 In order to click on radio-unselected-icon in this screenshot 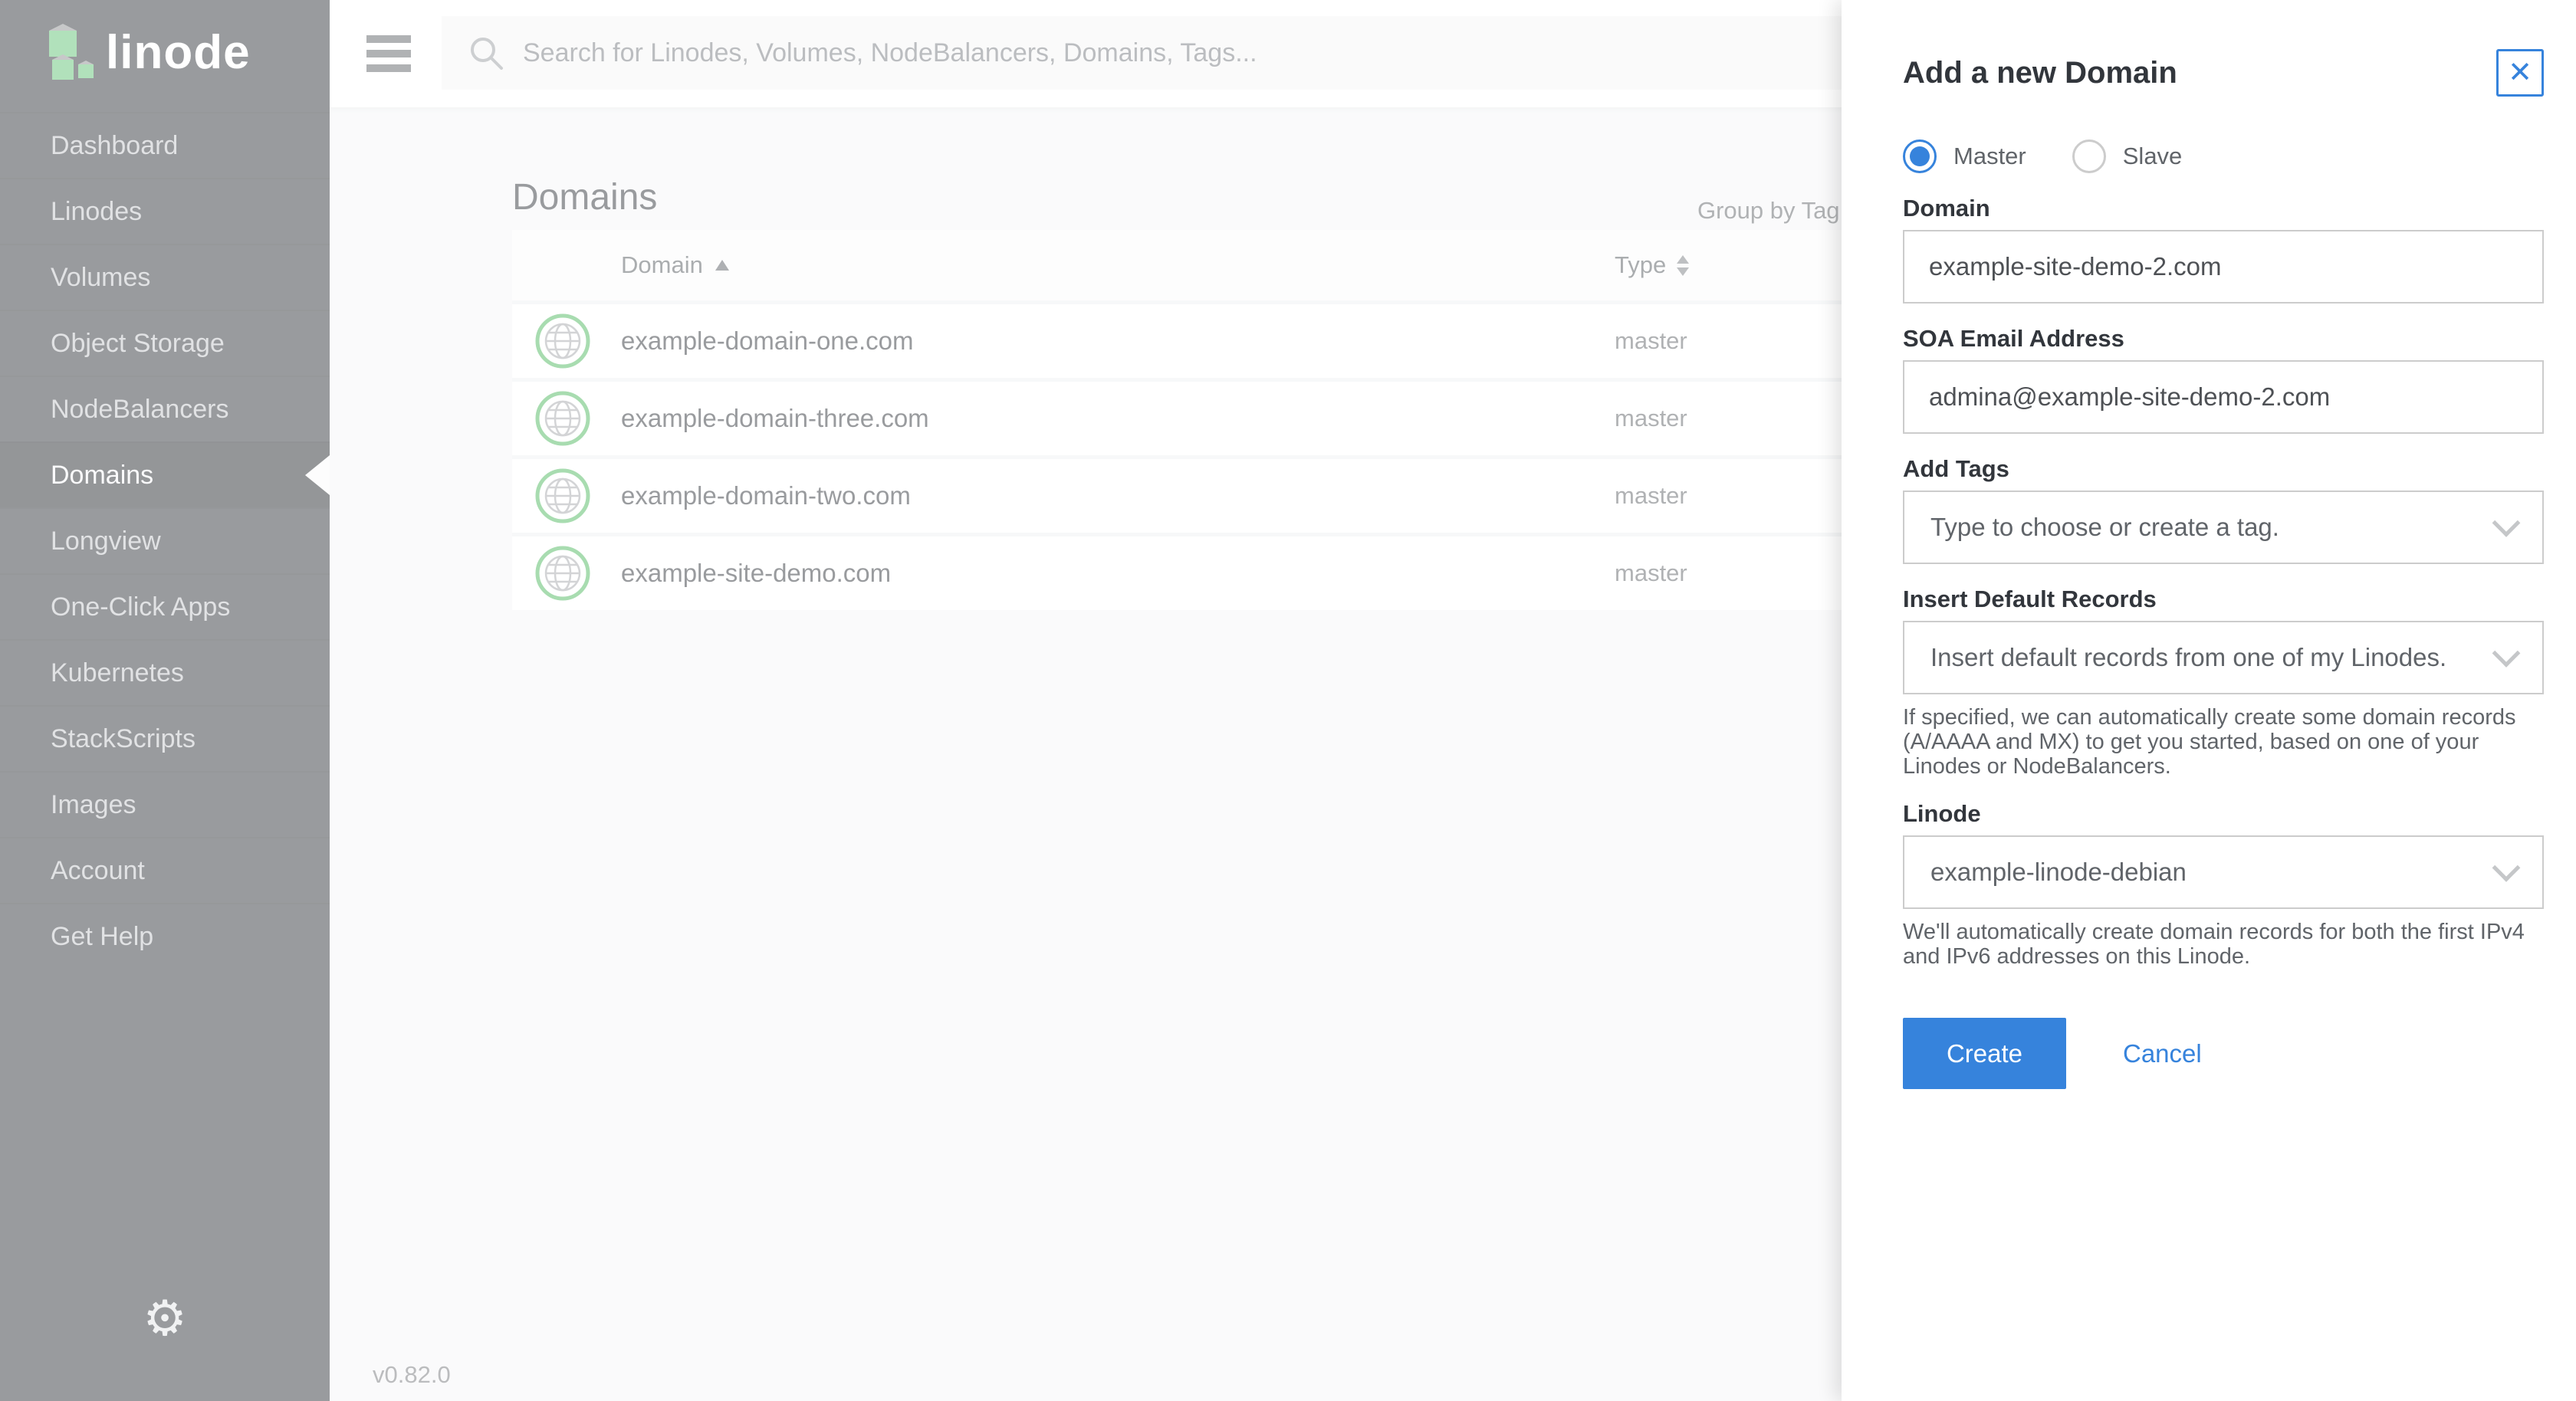, I will do `click(2089, 156)`.